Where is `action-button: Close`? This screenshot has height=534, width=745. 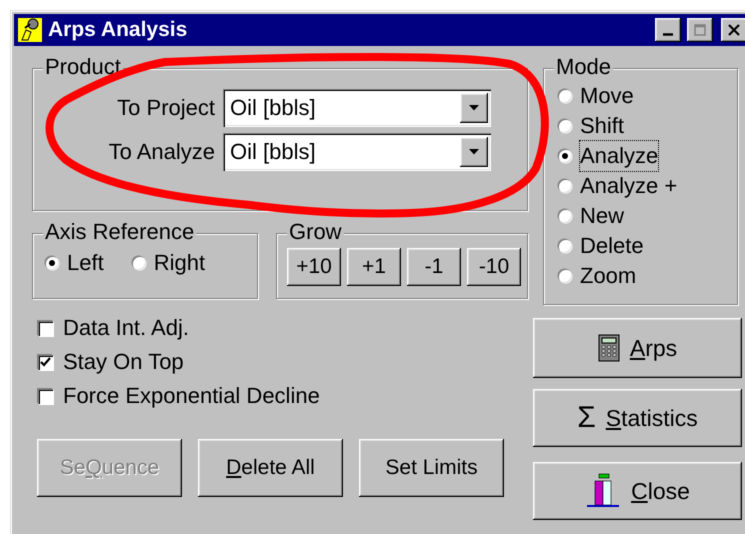
action-button: Close is located at coordinates (637, 491).